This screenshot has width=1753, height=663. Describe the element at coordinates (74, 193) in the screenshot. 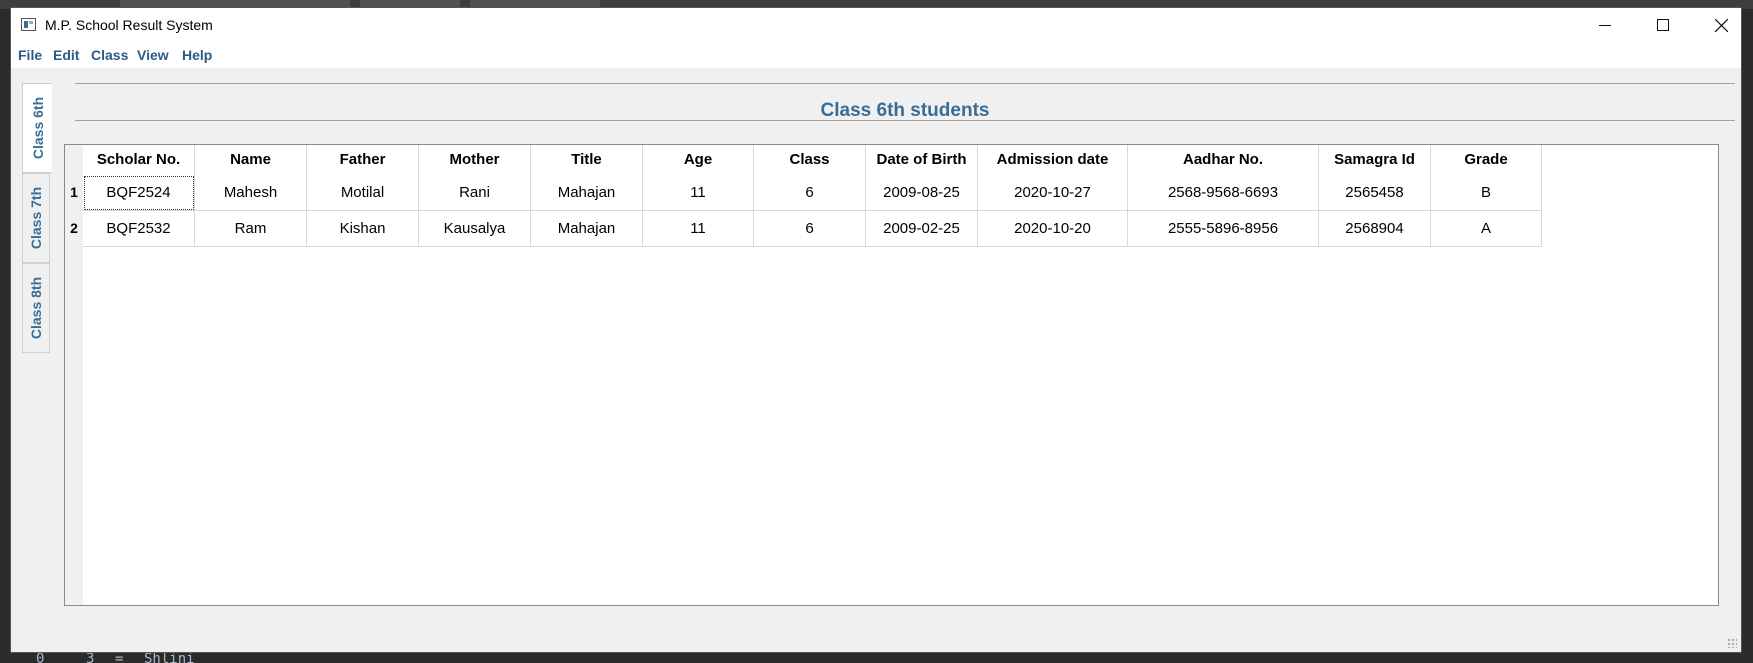

I see `row-header: 1` at that location.